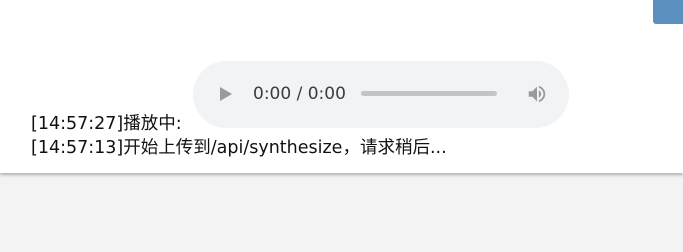 Image resolution: width=683 pixels, height=252 pixels. Describe the element at coordinates (106, 124) in the screenshot. I see `log-line: [14:57:27]播放中:` at that location.